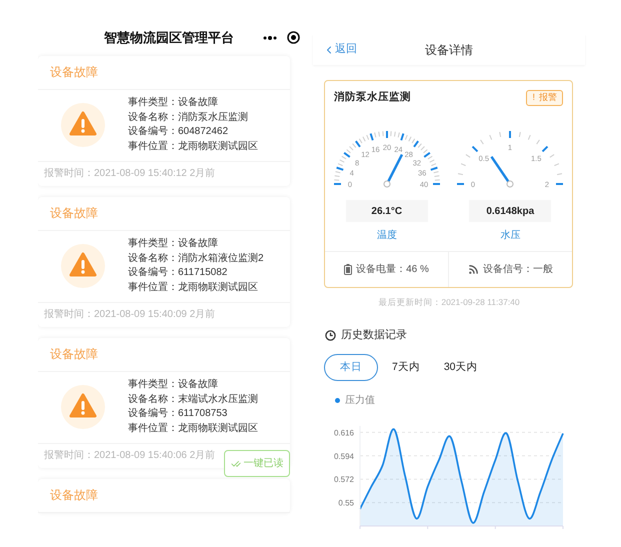 This screenshot has height=547, width=621. I want to click on page-title: 设备详情, so click(449, 50).